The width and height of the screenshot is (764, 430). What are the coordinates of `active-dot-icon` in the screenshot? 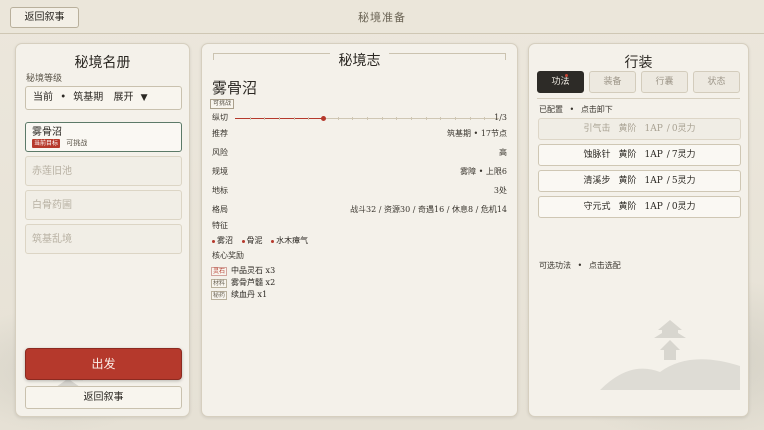 It's located at (566, 75).